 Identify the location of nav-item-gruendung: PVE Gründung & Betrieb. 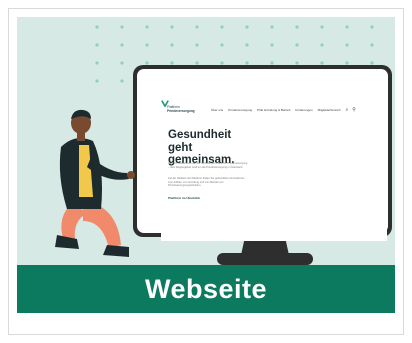
(273, 110).